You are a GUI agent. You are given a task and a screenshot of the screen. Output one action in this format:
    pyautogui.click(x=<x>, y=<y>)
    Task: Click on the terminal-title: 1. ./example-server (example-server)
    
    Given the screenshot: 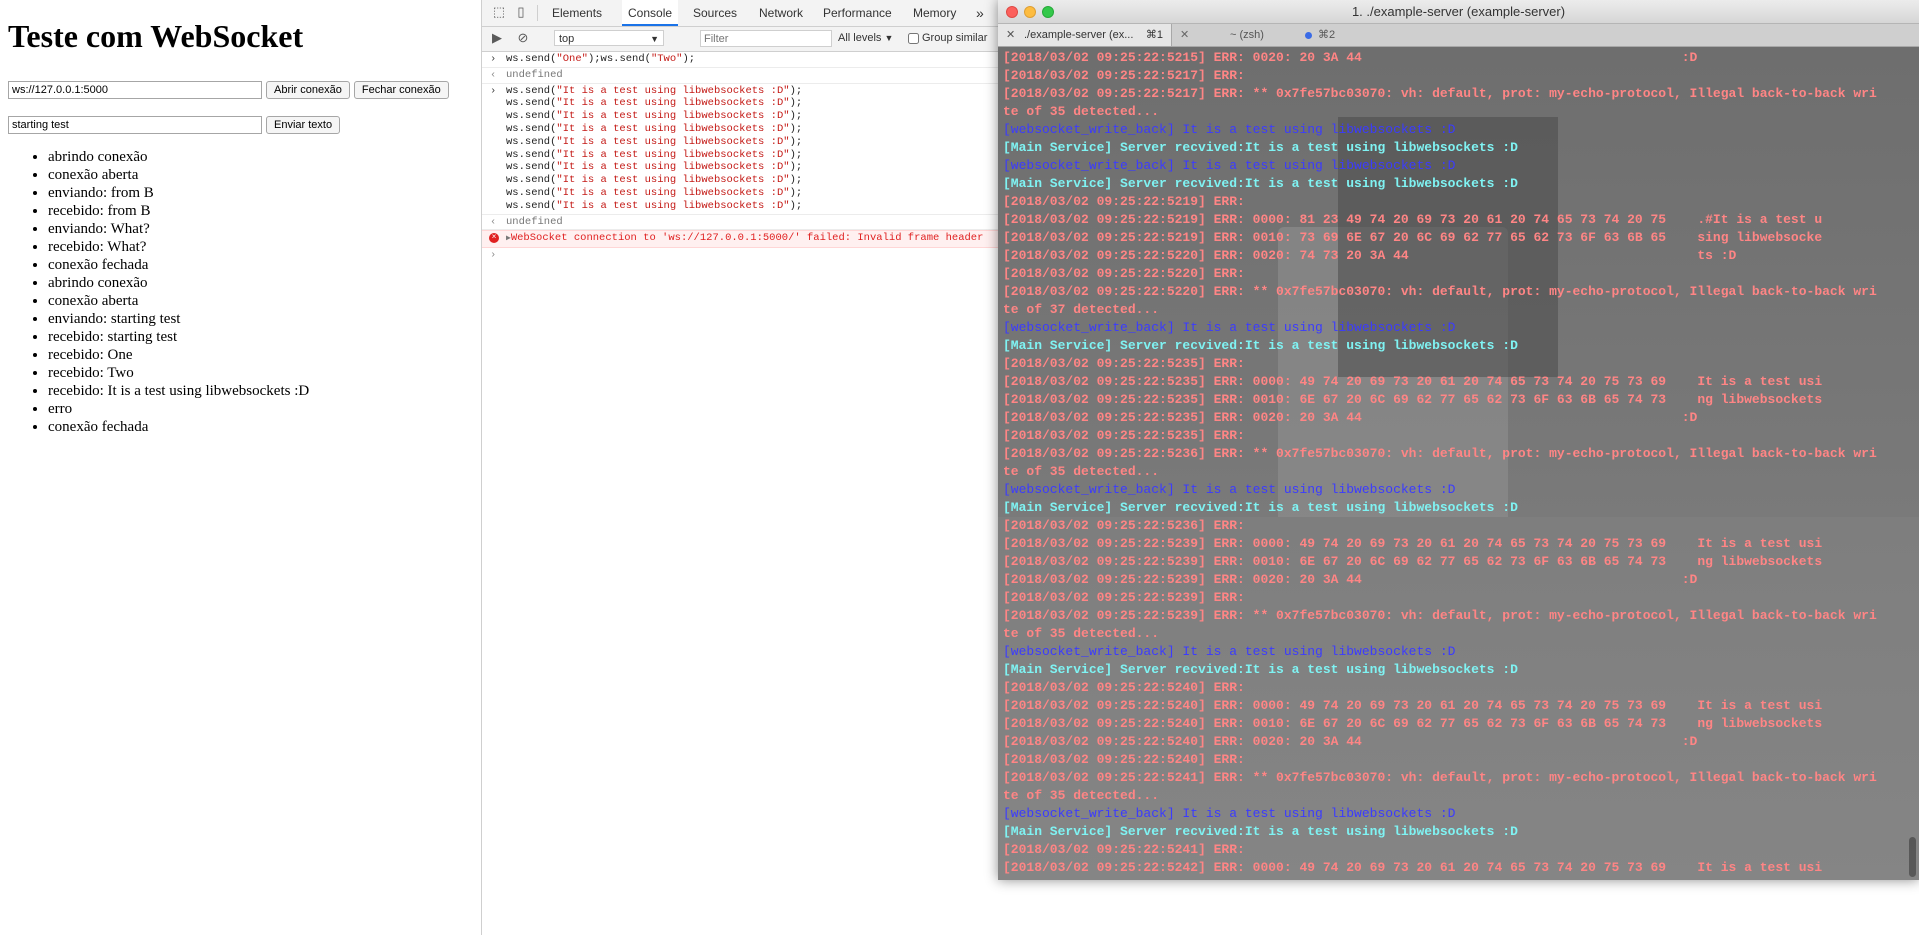 What is the action you would take?
    pyautogui.click(x=1458, y=11)
    